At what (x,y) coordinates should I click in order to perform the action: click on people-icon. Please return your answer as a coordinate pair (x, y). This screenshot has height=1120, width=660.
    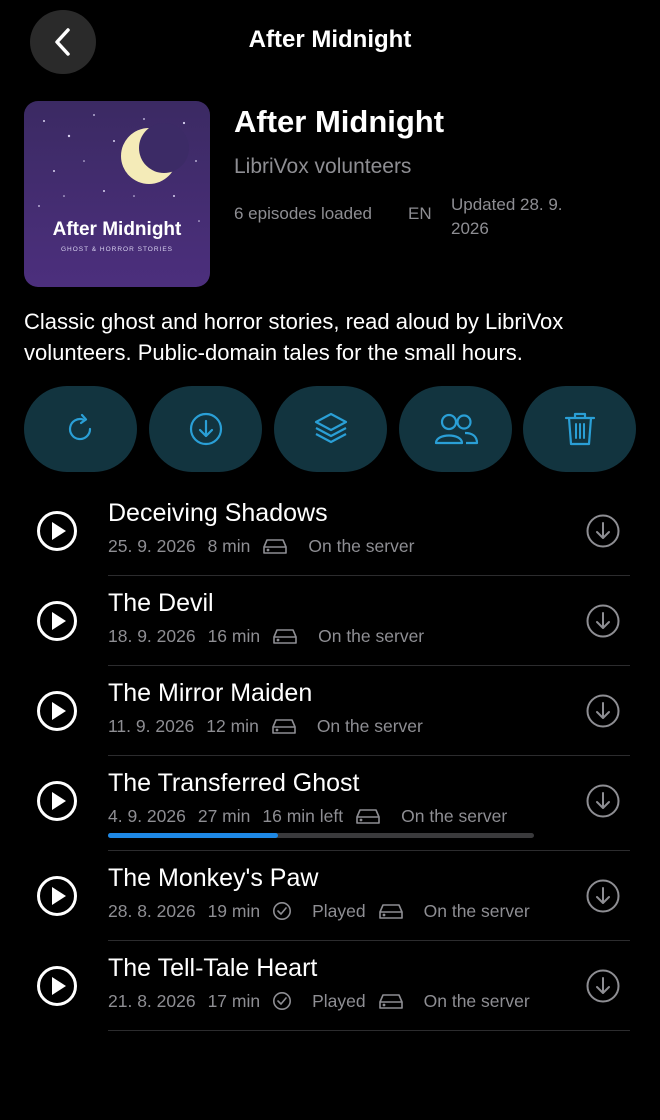
    Looking at the image, I should click on (456, 429).